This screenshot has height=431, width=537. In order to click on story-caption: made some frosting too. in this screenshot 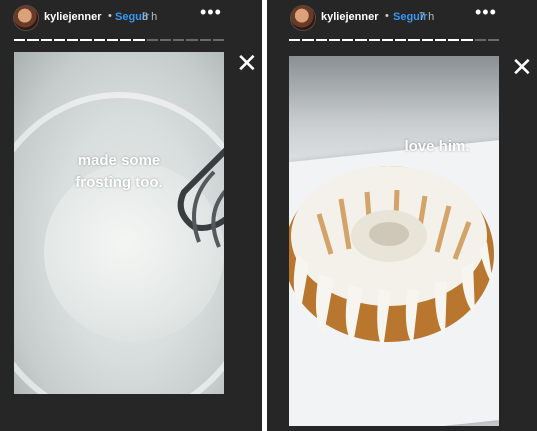, I will do `click(119, 171)`.